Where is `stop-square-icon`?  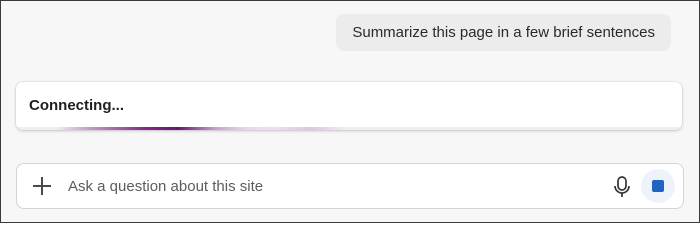
stop-square-icon is located at coordinates (658, 186).